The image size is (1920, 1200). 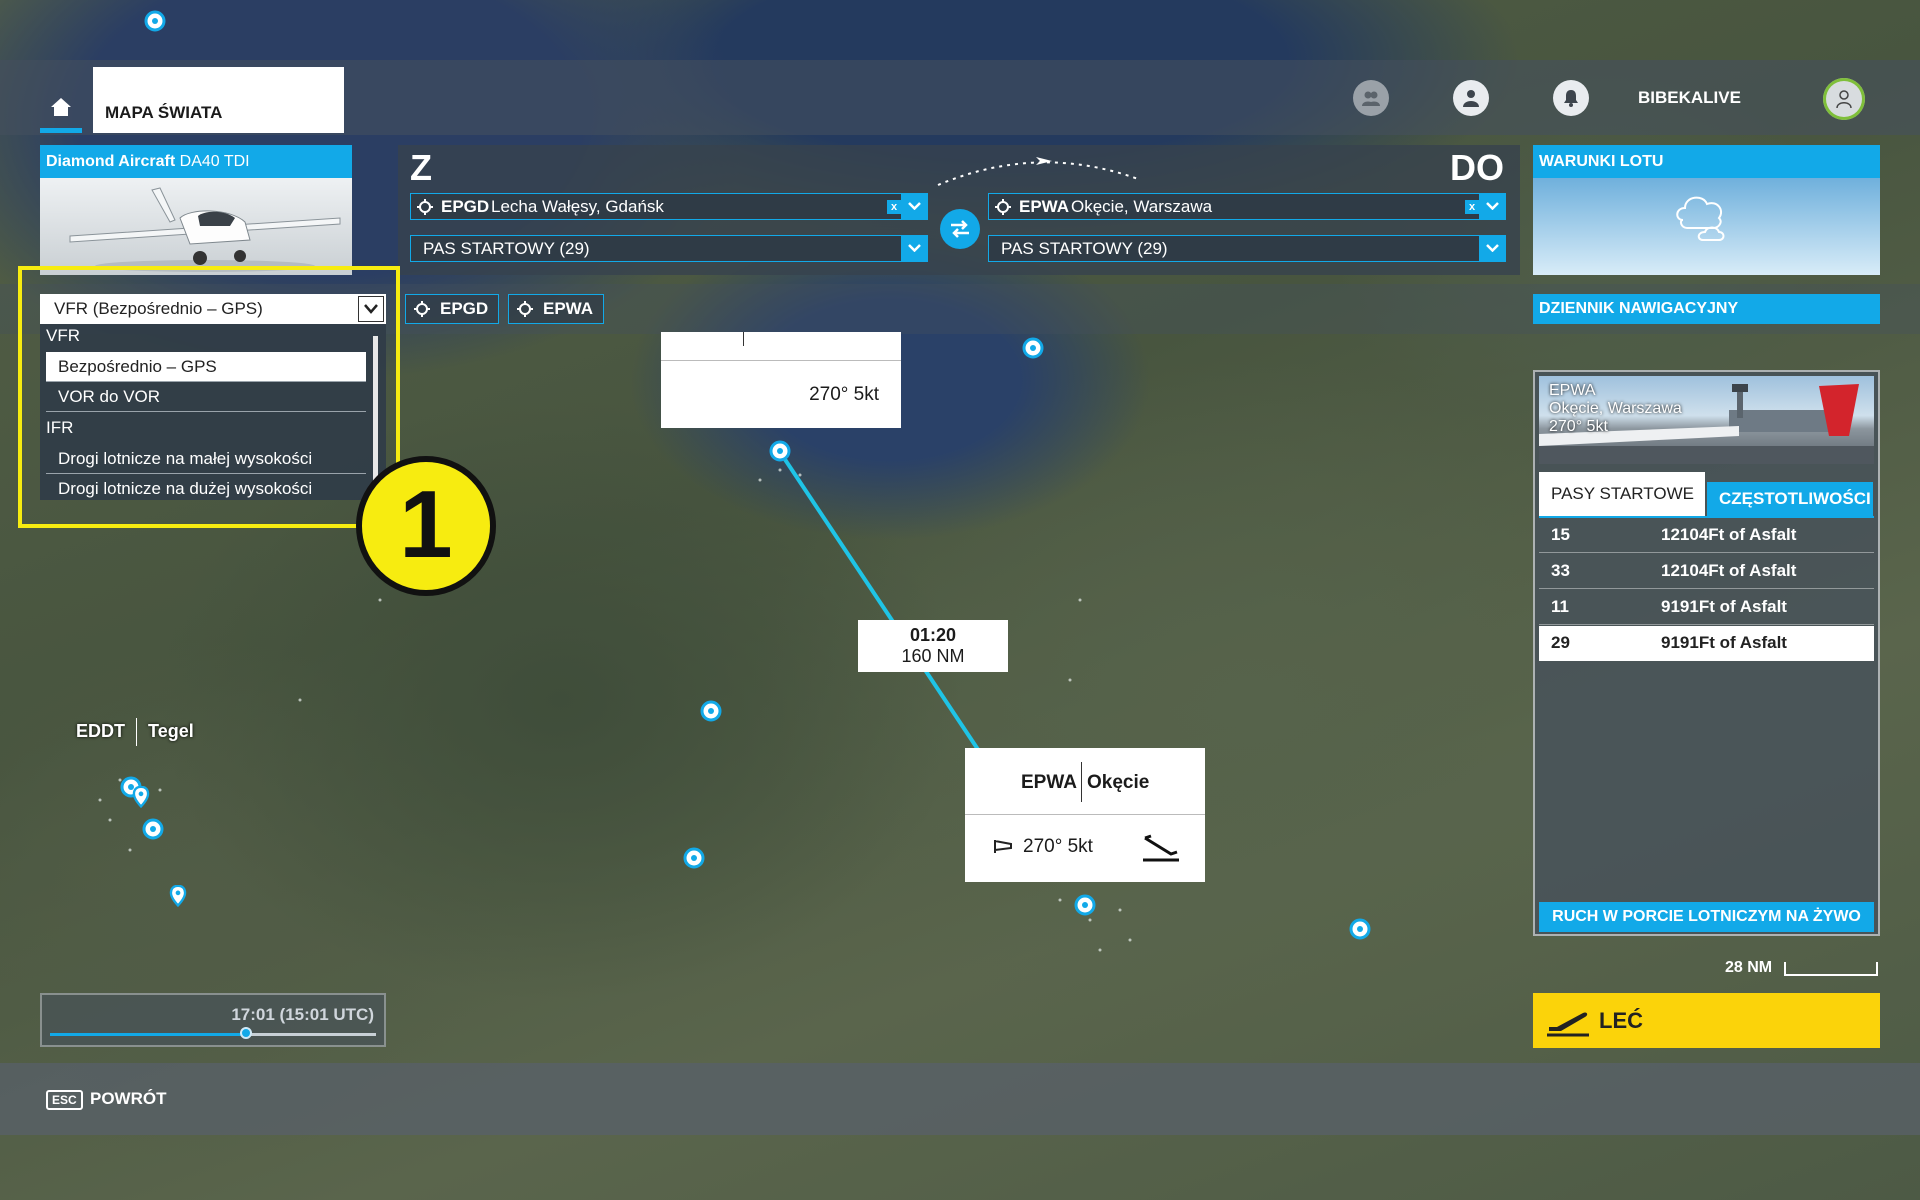 I want to click on profile-button, so click(x=1471, y=98).